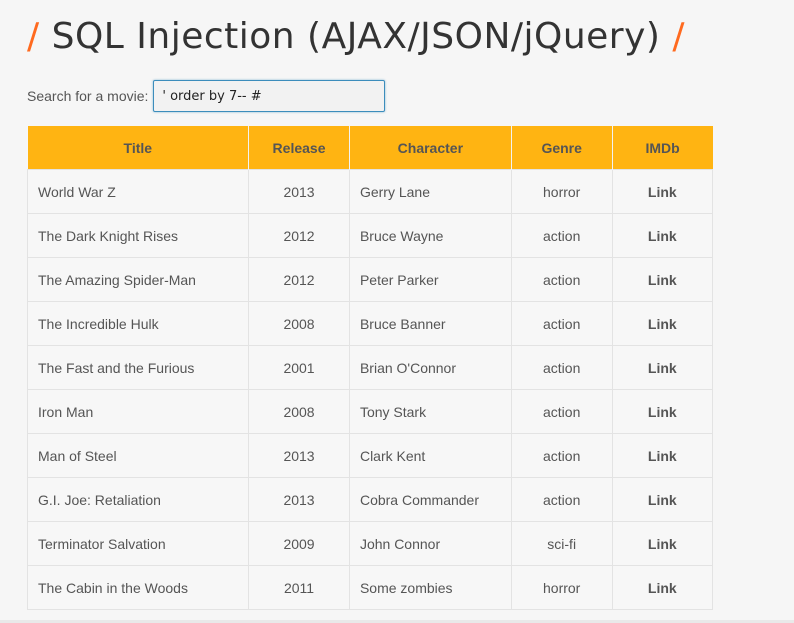  What do you see at coordinates (679, 36) in the screenshot?
I see `title-slash-right: /` at bounding box center [679, 36].